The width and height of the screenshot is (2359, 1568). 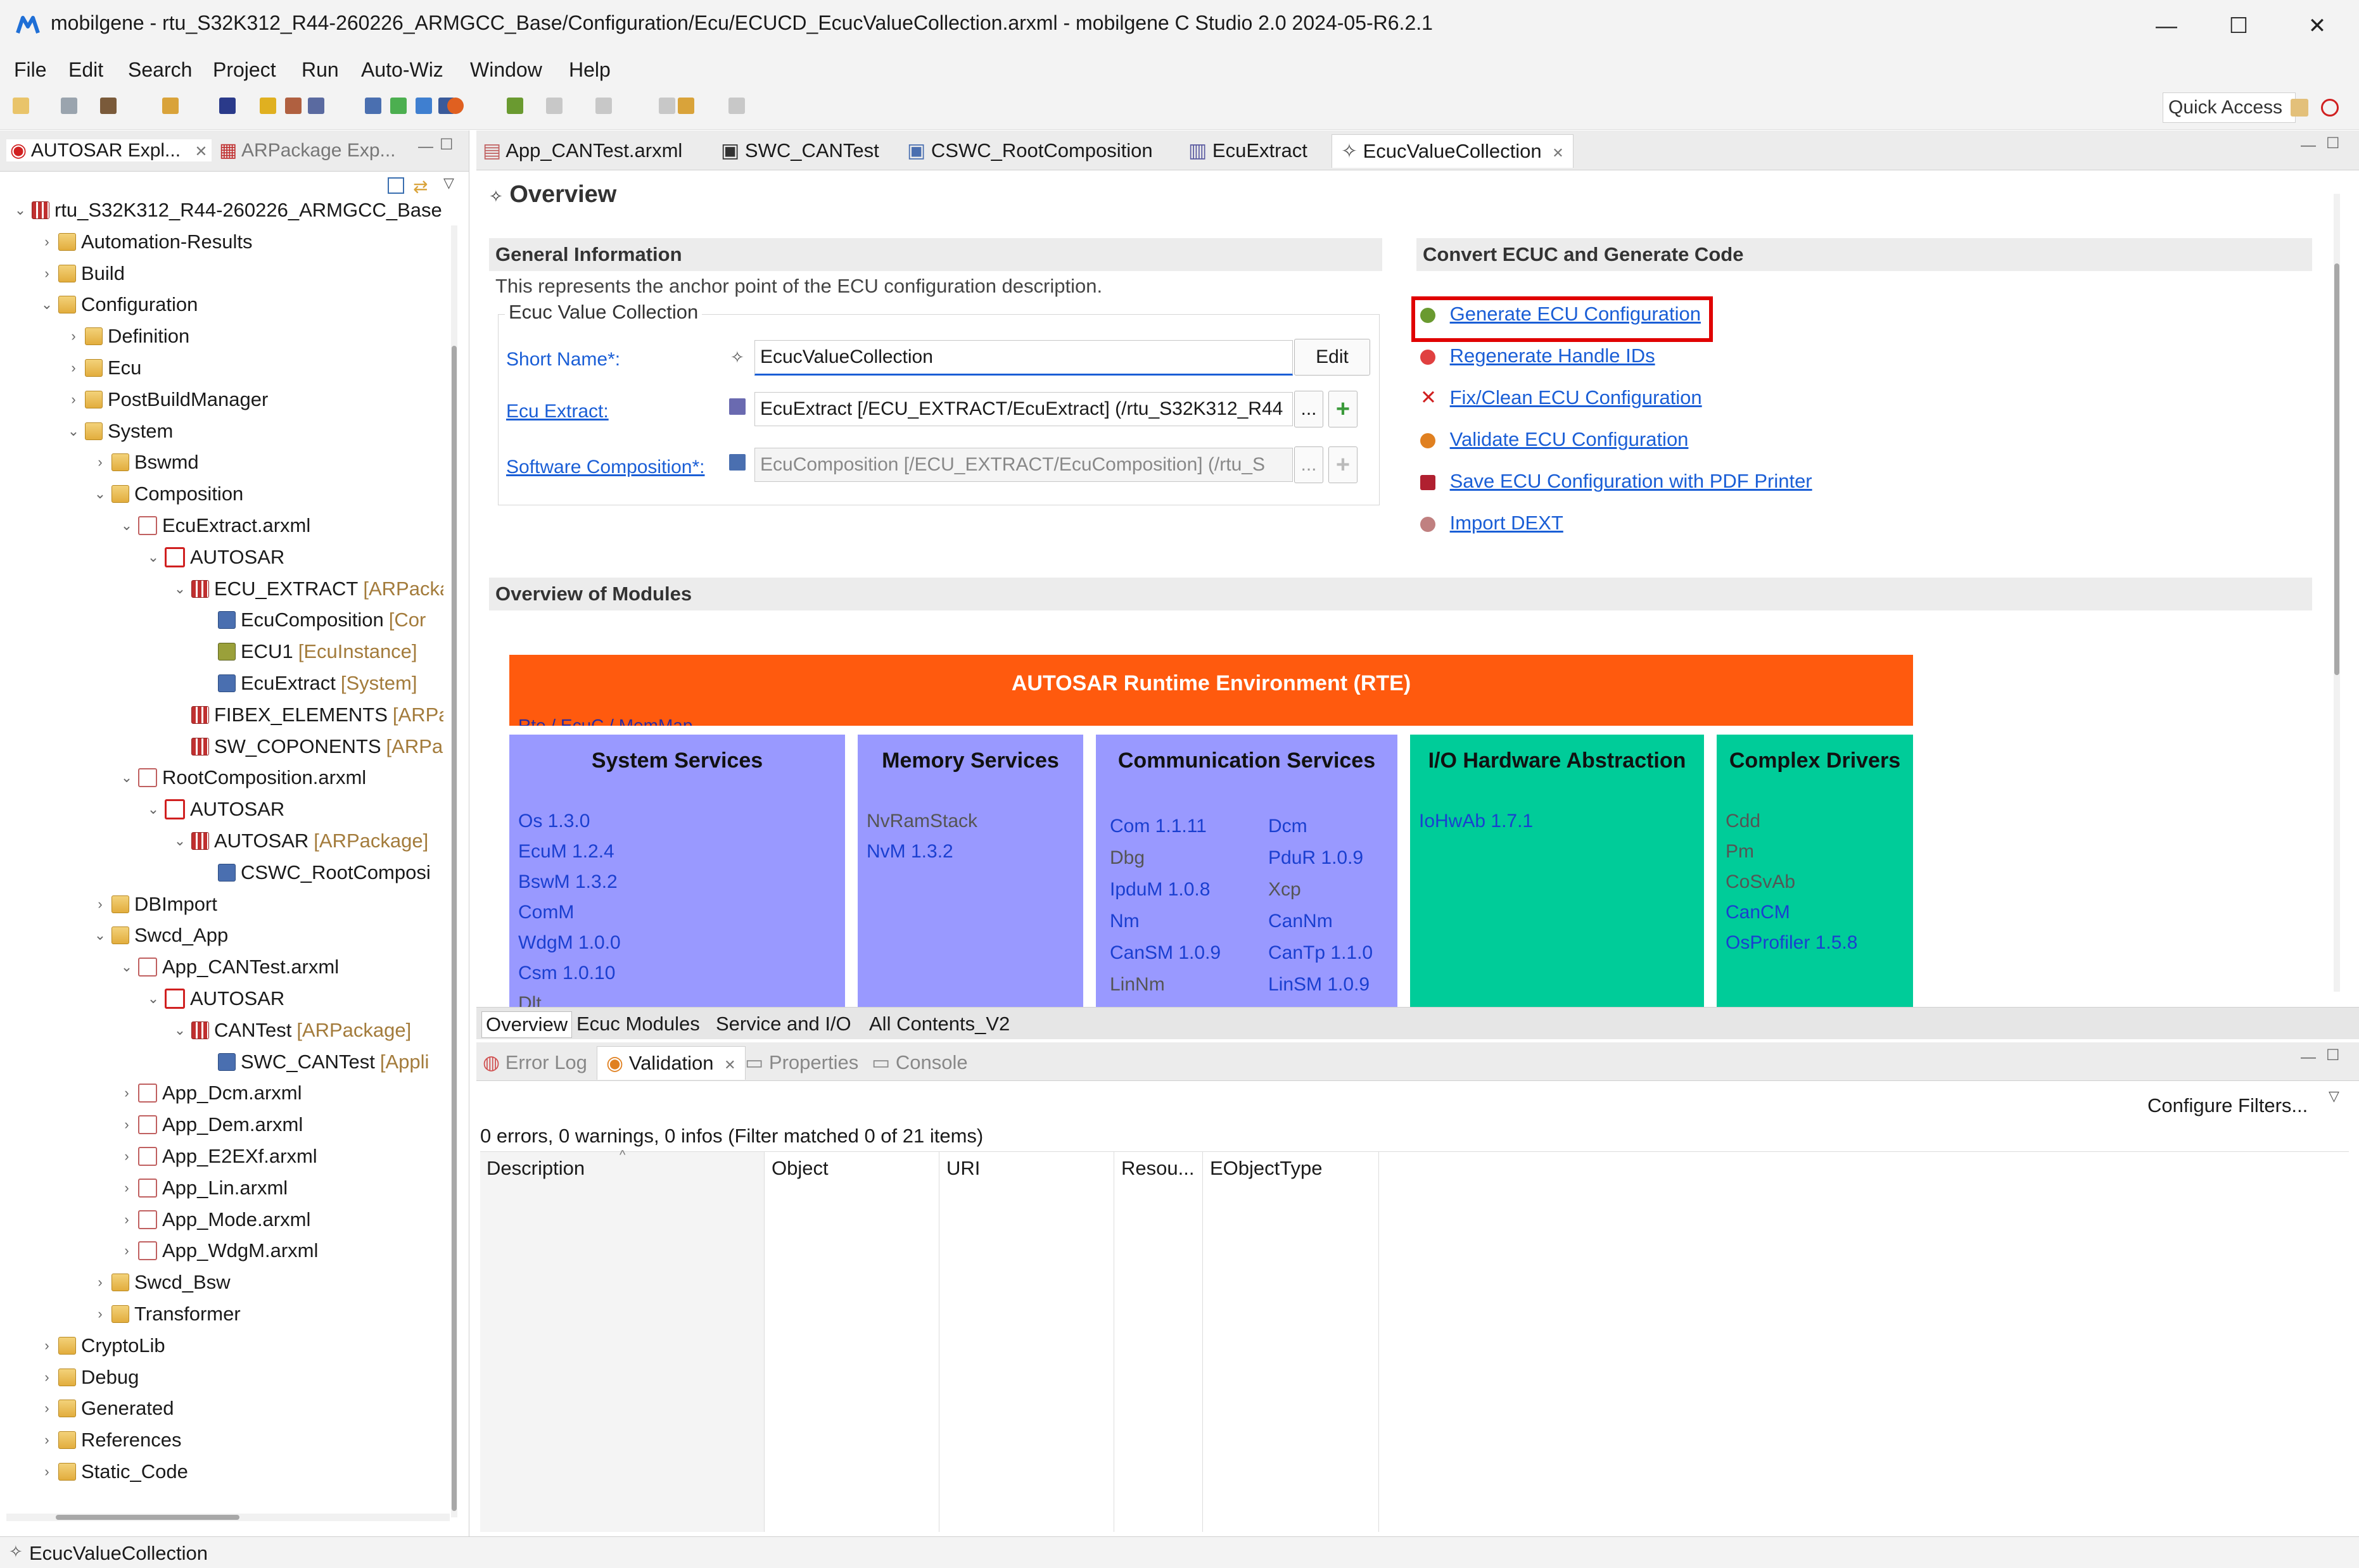 What do you see at coordinates (1343, 409) in the screenshot?
I see `ecu-extract-add-button: +` at bounding box center [1343, 409].